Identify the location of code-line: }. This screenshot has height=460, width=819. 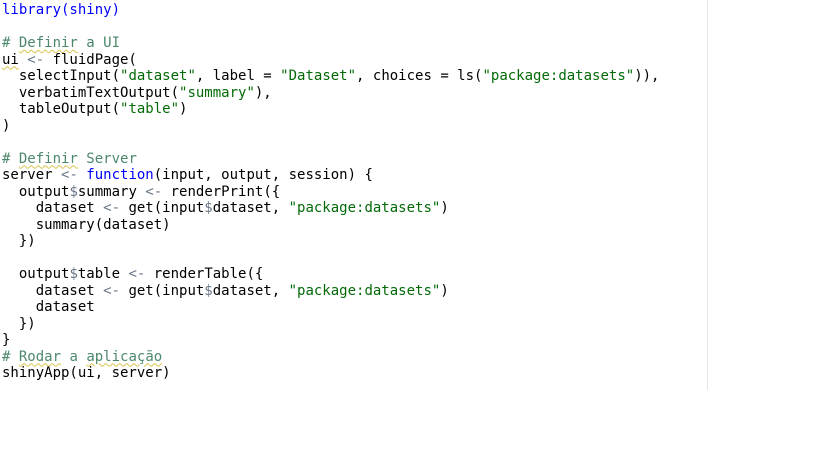
(330, 340).